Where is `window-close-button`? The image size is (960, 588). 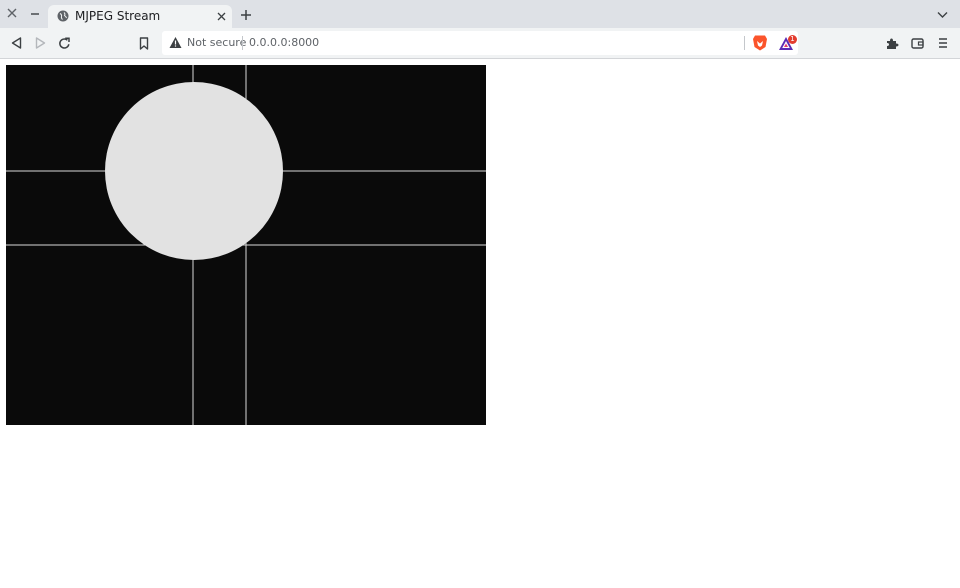
window-close-button is located at coordinates (12, 13).